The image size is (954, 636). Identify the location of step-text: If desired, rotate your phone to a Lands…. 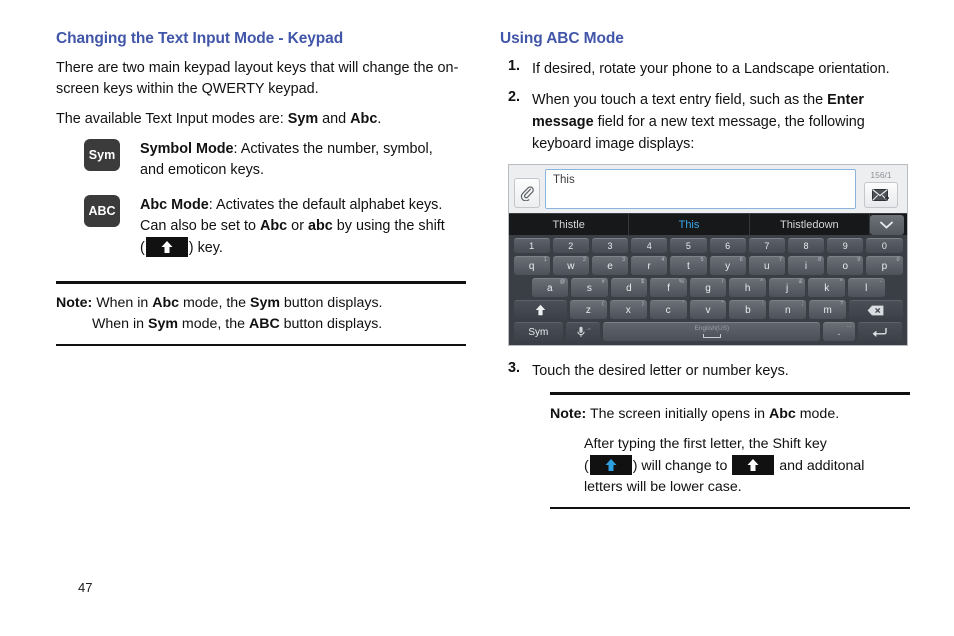
(711, 69).